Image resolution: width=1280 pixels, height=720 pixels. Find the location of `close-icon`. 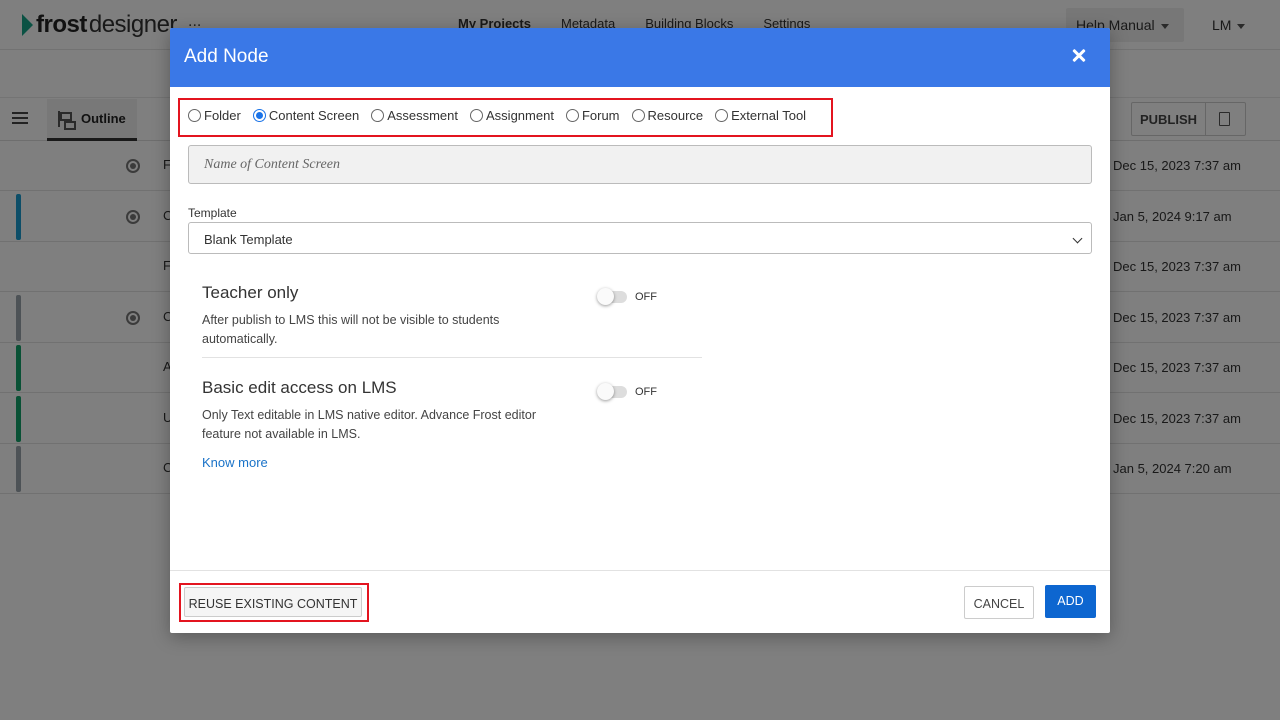

close-icon is located at coordinates (1080, 56).